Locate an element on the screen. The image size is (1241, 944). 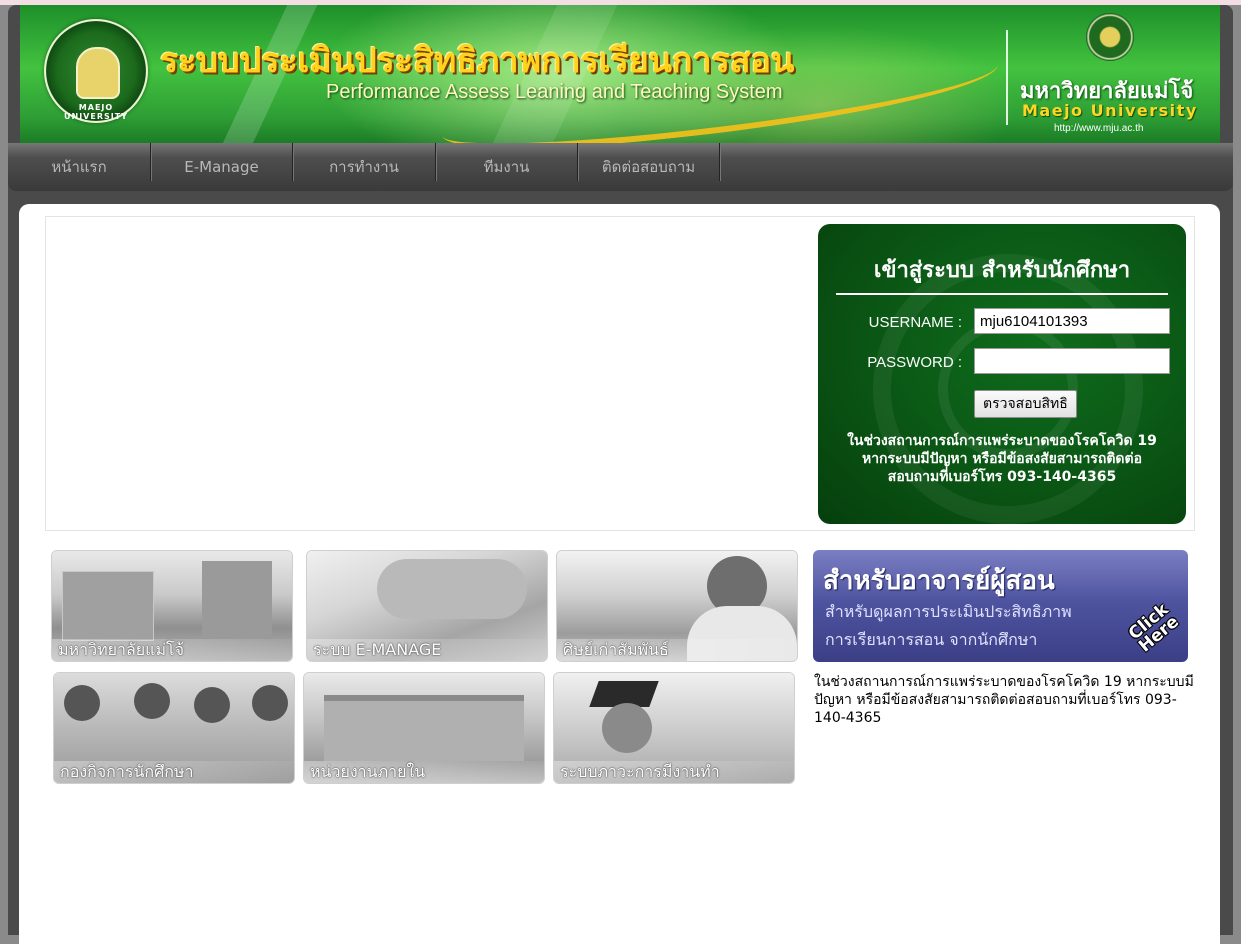
click-here-label: Click Here is located at coordinates (1154, 628).